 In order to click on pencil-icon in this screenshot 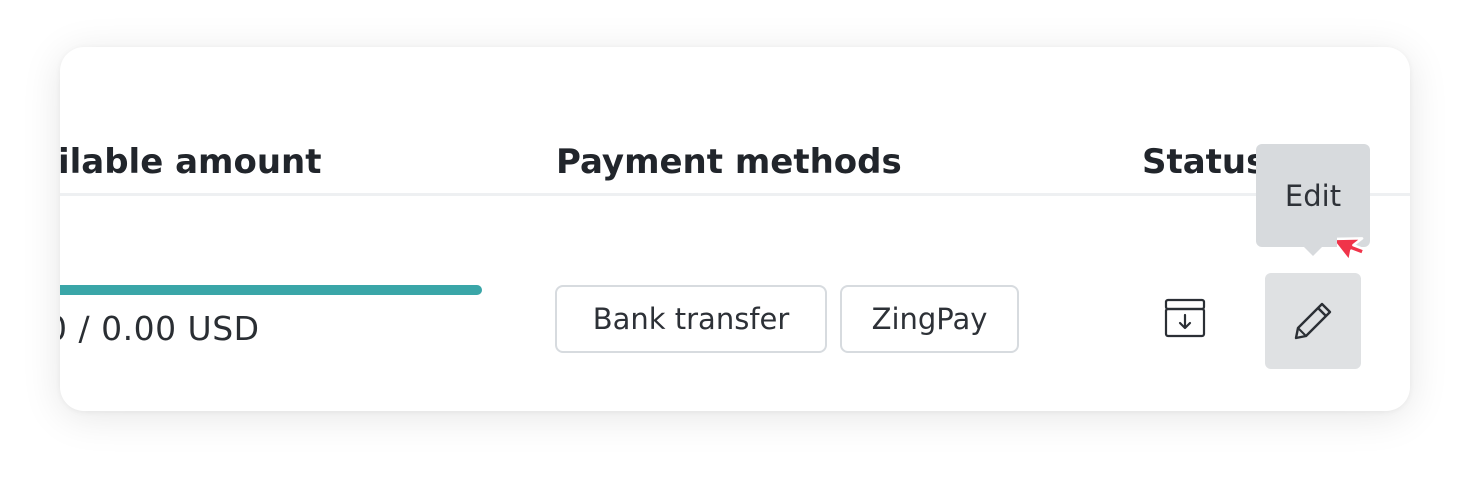, I will do `click(1313, 321)`.